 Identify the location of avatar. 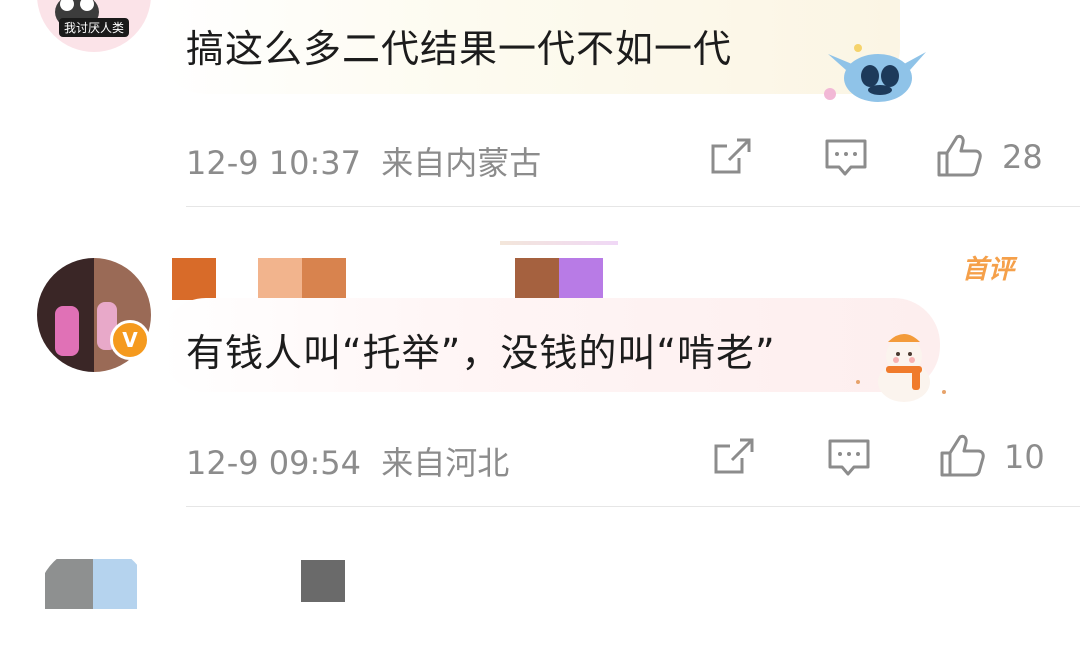
(94, 602).